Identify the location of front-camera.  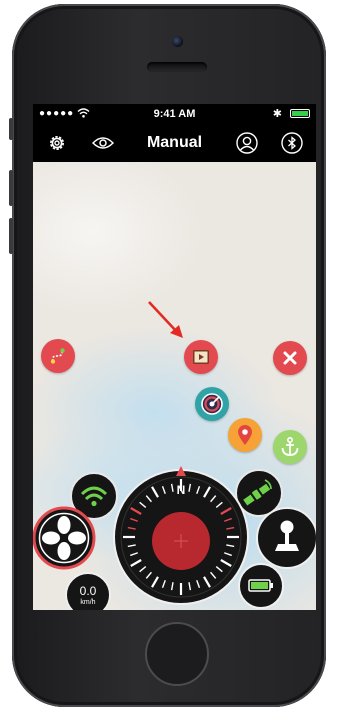
(177, 41).